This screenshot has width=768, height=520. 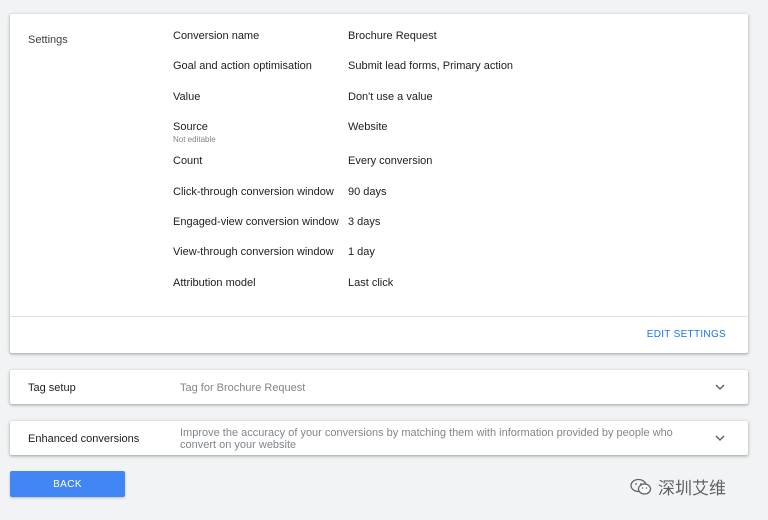 I want to click on row-value: 90 days, so click(x=367, y=191).